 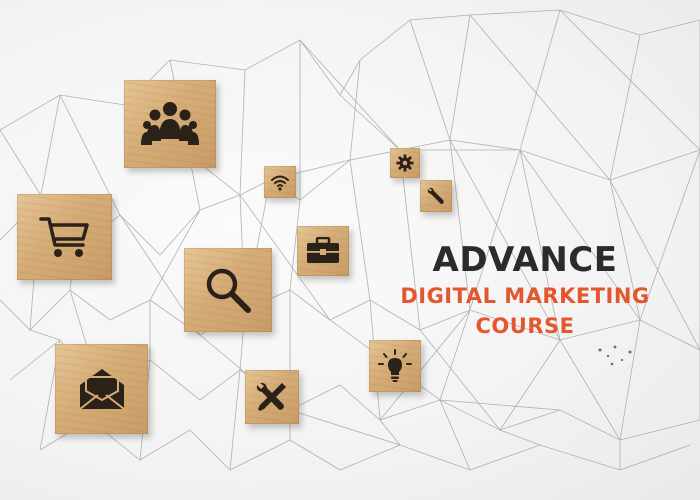 I want to click on headline-course: COURSE, so click(x=525, y=326).